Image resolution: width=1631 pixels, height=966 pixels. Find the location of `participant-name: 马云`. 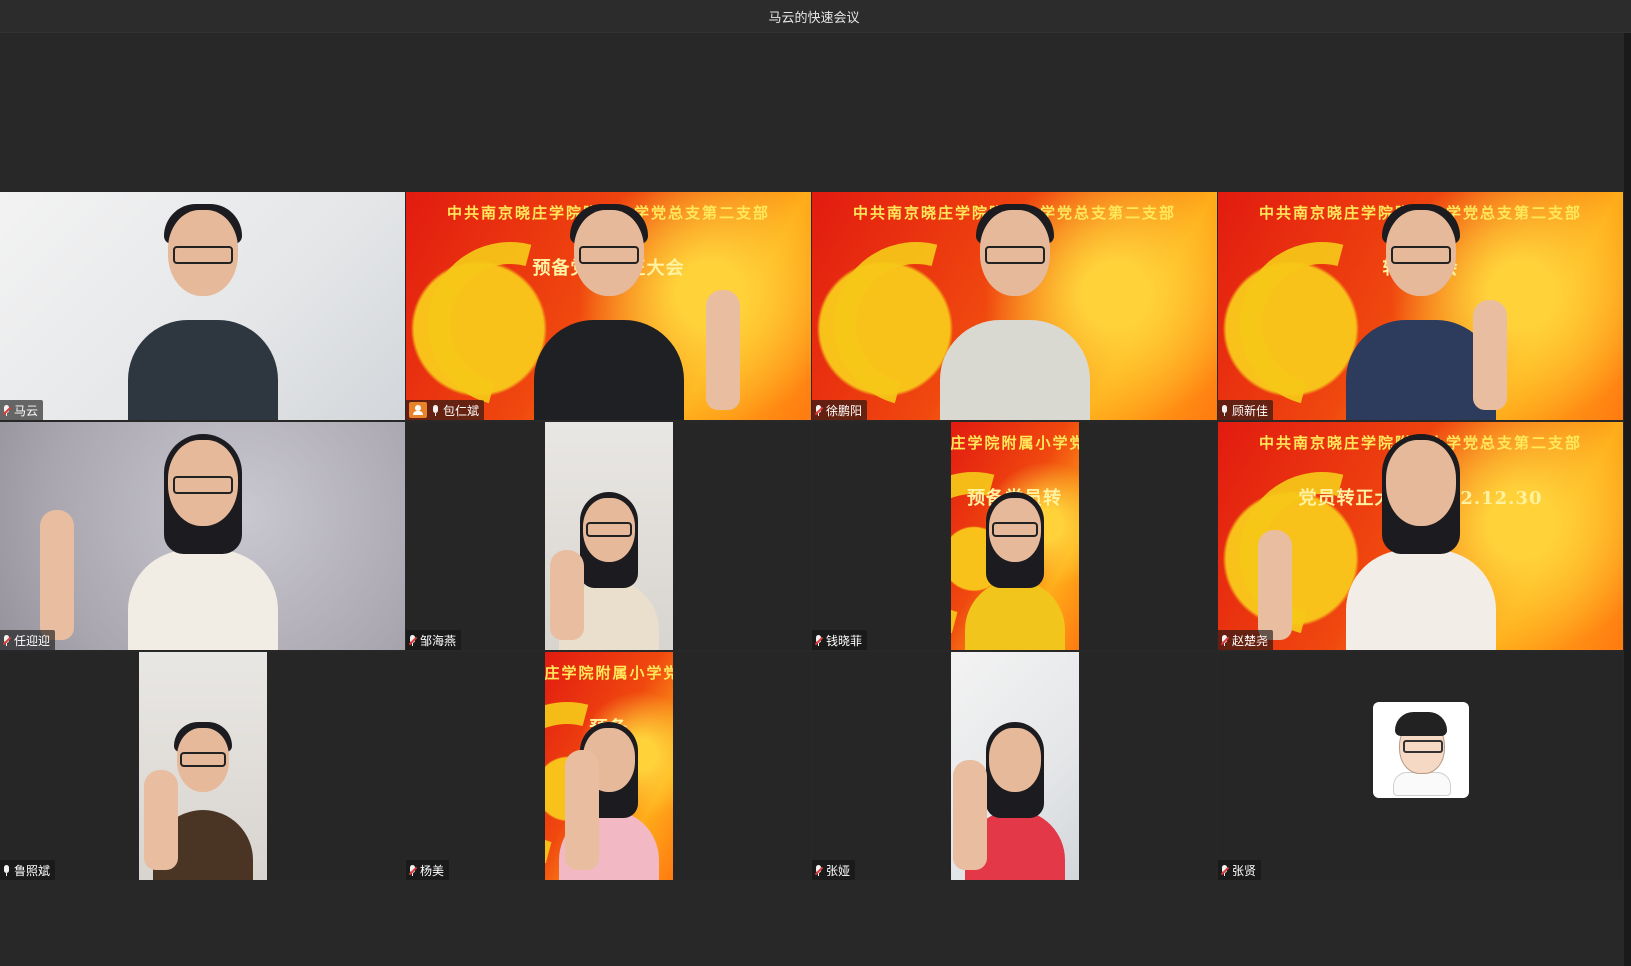

participant-name: 马云 is located at coordinates (26, 410).